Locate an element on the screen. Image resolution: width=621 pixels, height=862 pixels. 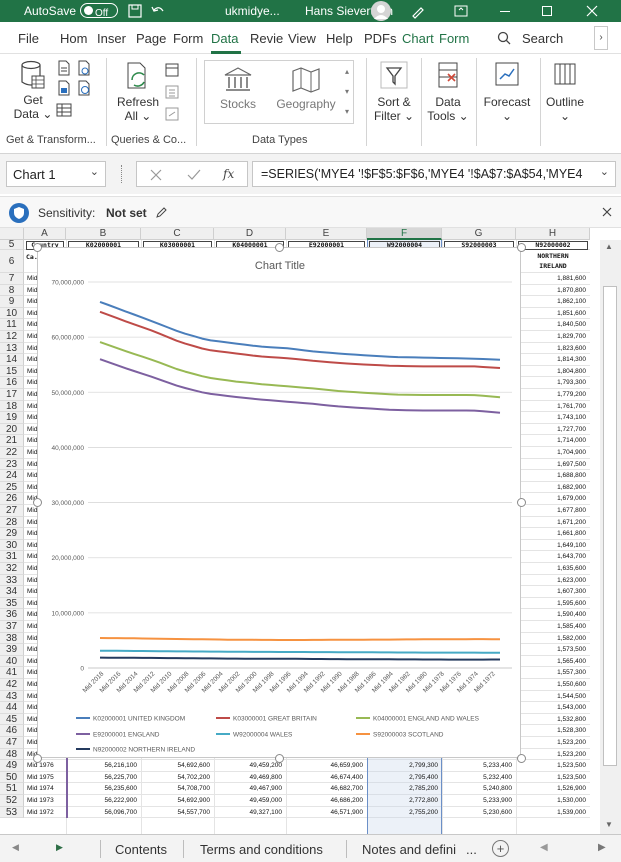
scroll-thumb is located at coordinates (610, 526).